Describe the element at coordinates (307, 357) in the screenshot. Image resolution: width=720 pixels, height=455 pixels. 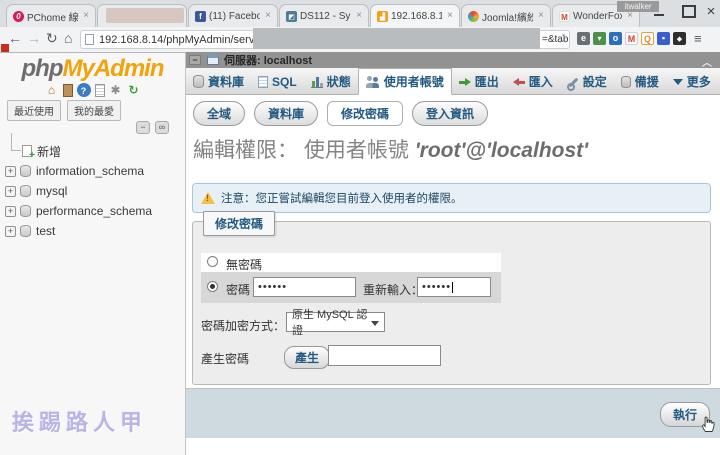
I see `generate-button: 產生` at that location.